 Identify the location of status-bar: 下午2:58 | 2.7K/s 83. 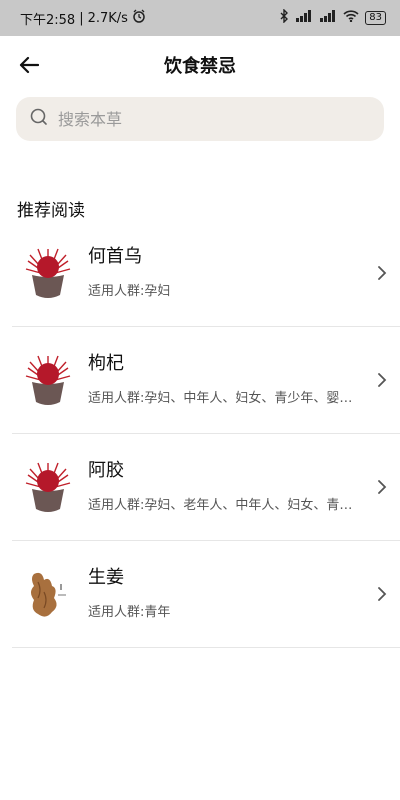
(200, 18).